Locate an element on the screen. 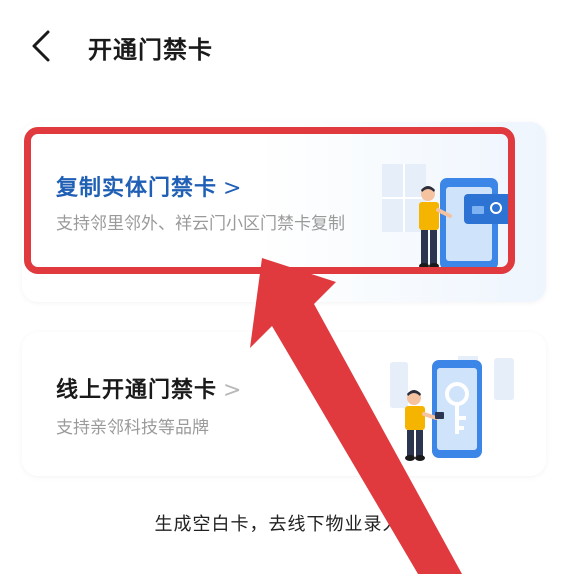 Image resolution: width=576 pixels, height=574 pixels. card-description: 支持亲邻科技等品牌 is located at coordinates (132, 428).